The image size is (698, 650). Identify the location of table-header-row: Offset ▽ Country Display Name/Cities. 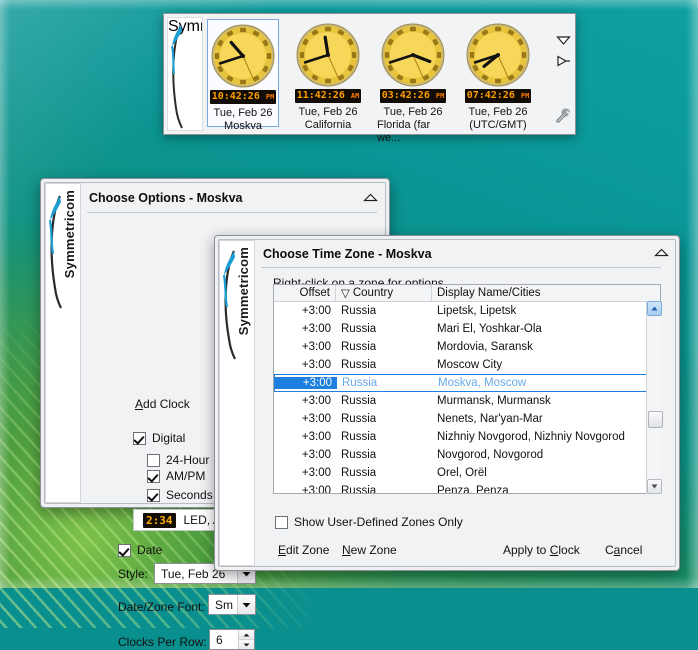
(467, 293).